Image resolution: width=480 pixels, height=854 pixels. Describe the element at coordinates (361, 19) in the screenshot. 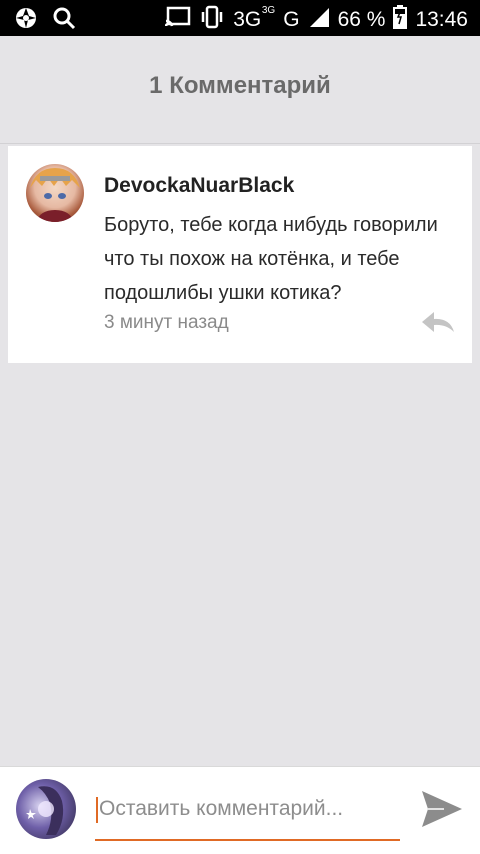

I see `battery-percent: 66 %` at that location.